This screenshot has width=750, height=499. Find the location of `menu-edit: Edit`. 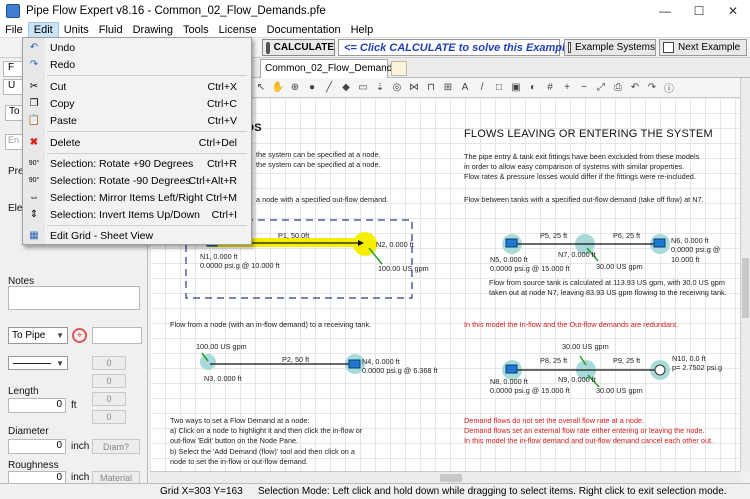

menu-edit: Edit is located at coordinates (43, 29).